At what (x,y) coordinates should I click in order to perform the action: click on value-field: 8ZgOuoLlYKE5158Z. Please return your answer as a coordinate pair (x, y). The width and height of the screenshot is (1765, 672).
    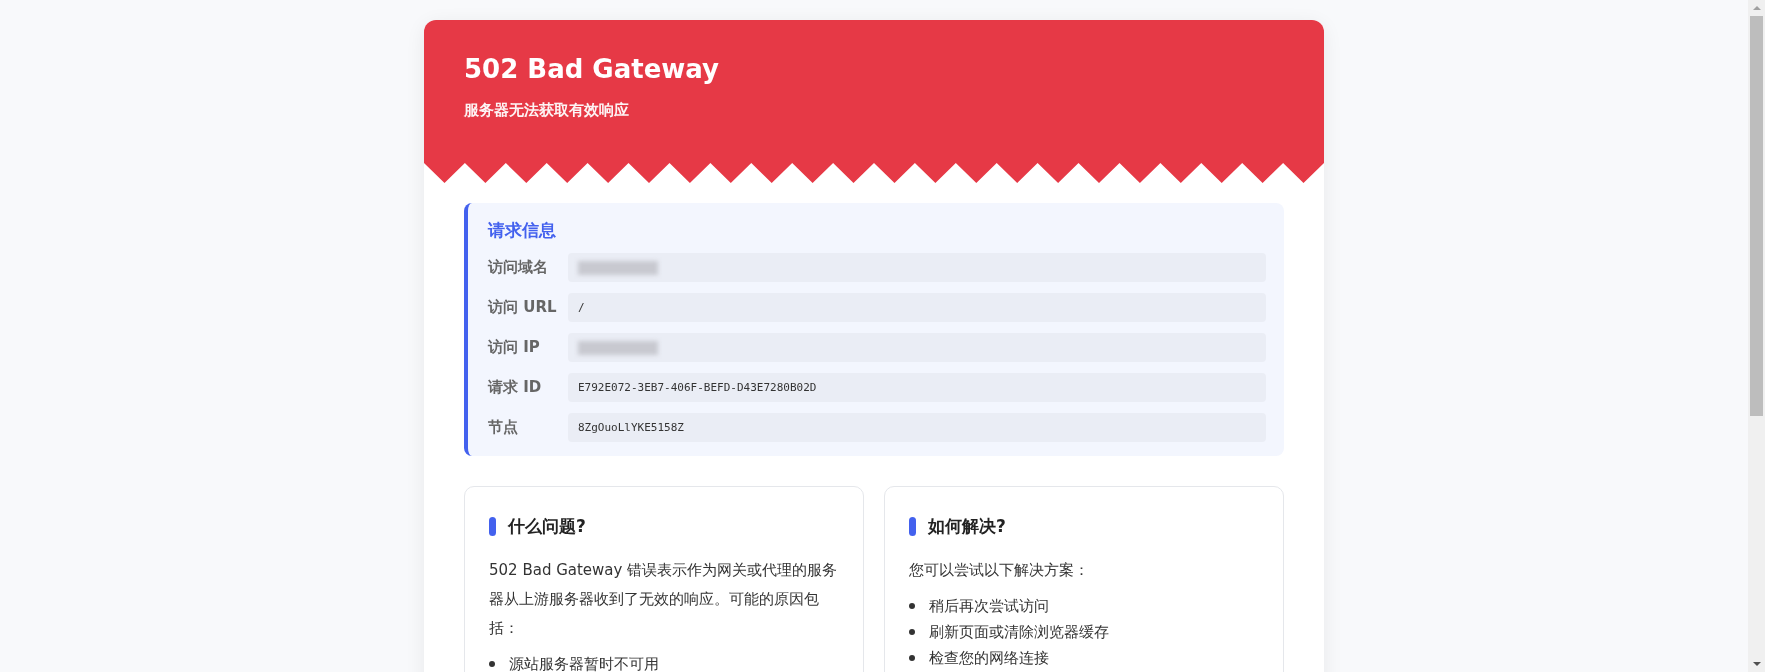
    Looking at the image, I should click on (917, 427).